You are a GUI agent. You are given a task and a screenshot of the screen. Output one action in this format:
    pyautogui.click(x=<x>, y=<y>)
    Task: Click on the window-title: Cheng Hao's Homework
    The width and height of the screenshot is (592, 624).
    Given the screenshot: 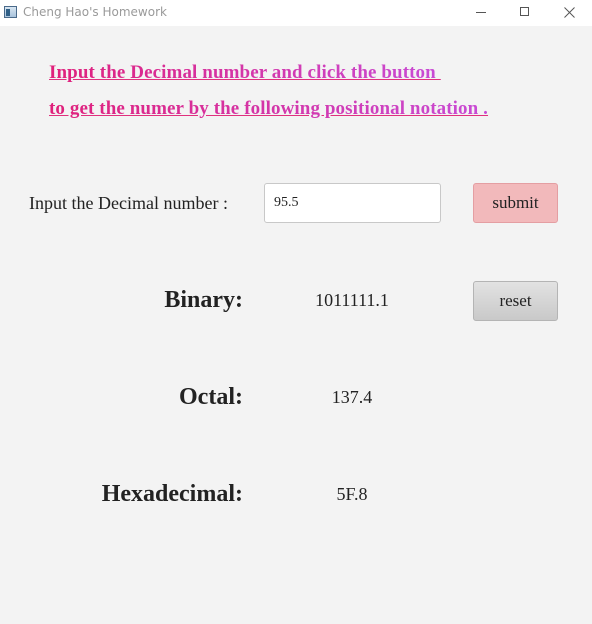 What is the action you would take?
    pyautogui.click(x=95, y=12)
    